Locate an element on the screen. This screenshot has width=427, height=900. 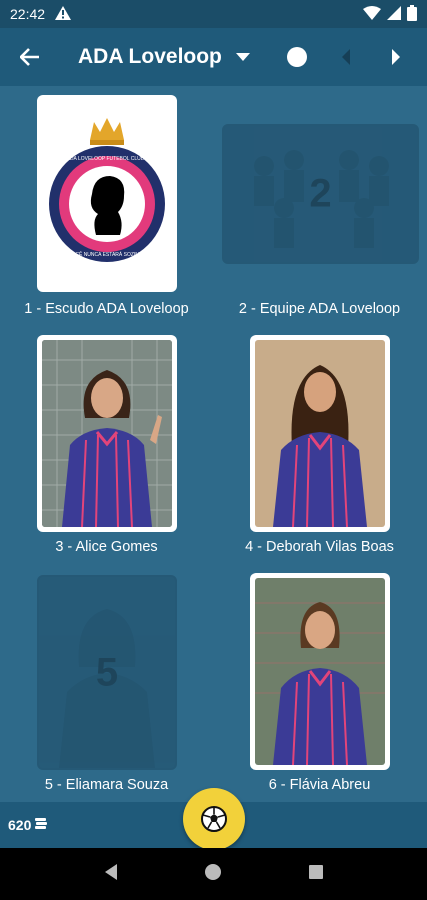
sticker-card-6: 6 - Flávia Abreu is located at coordinates (320, 683).